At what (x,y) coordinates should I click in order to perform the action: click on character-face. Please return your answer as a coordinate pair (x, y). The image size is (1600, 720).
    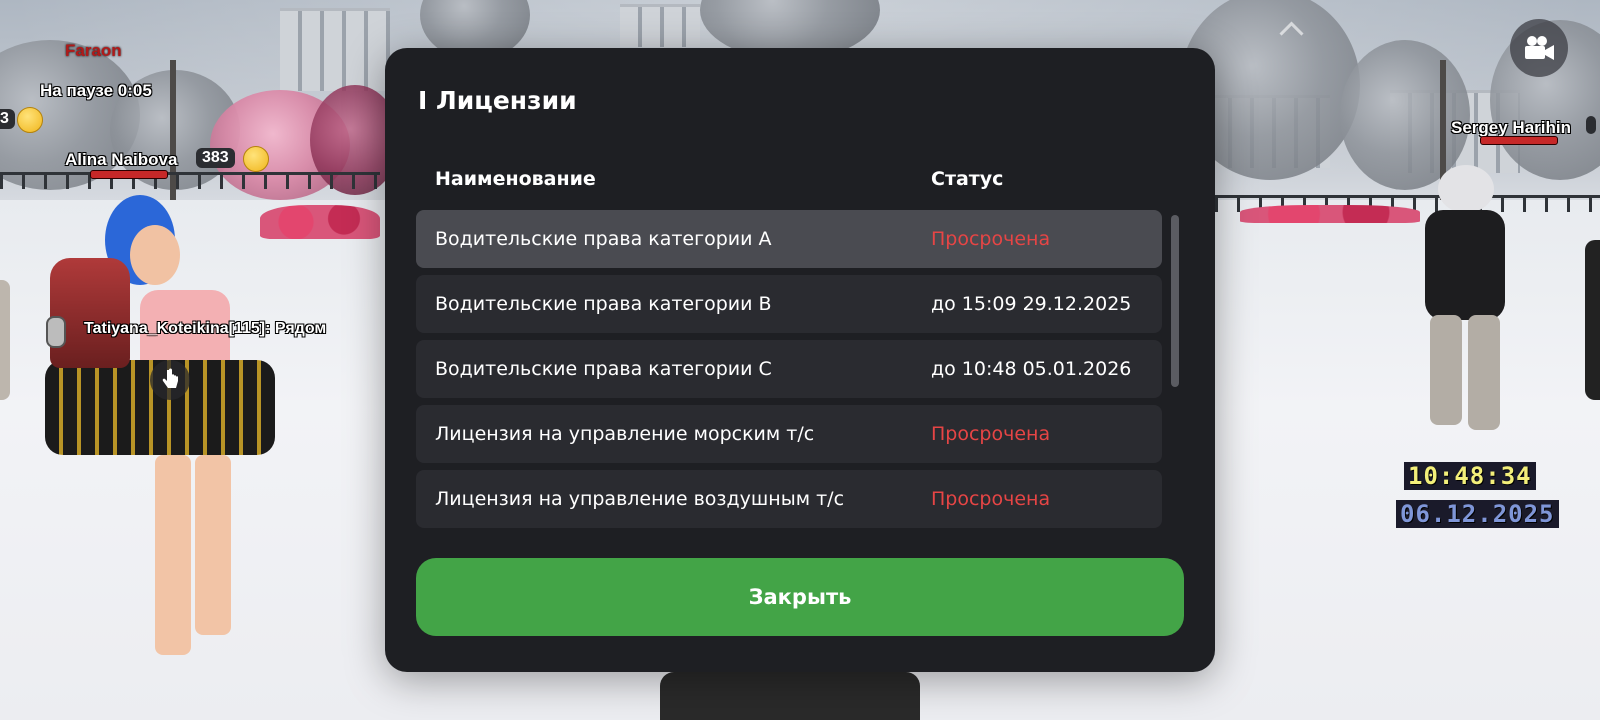
    Looking at the image, I should click on (155, 255).